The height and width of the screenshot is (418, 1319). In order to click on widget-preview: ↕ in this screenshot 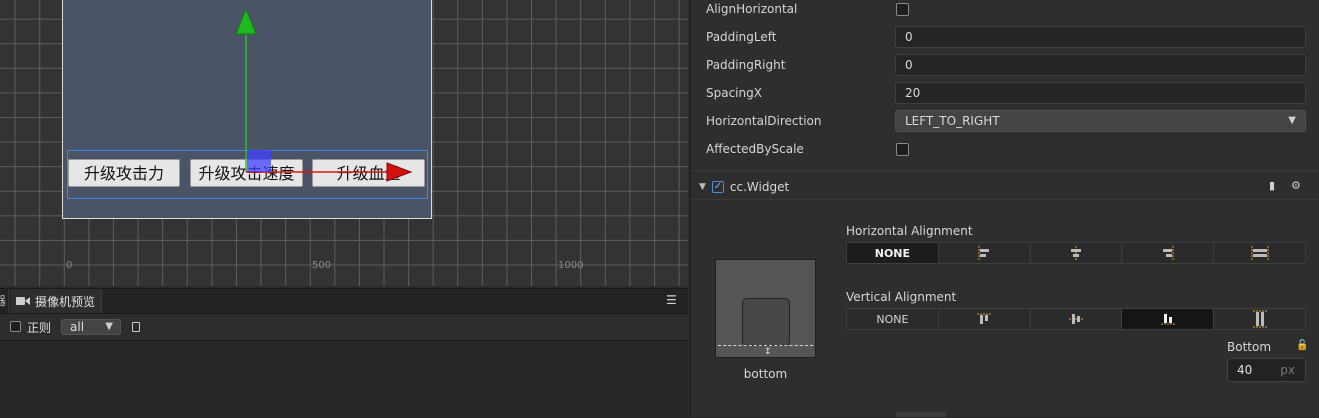, I will do `click(765, 308)`.